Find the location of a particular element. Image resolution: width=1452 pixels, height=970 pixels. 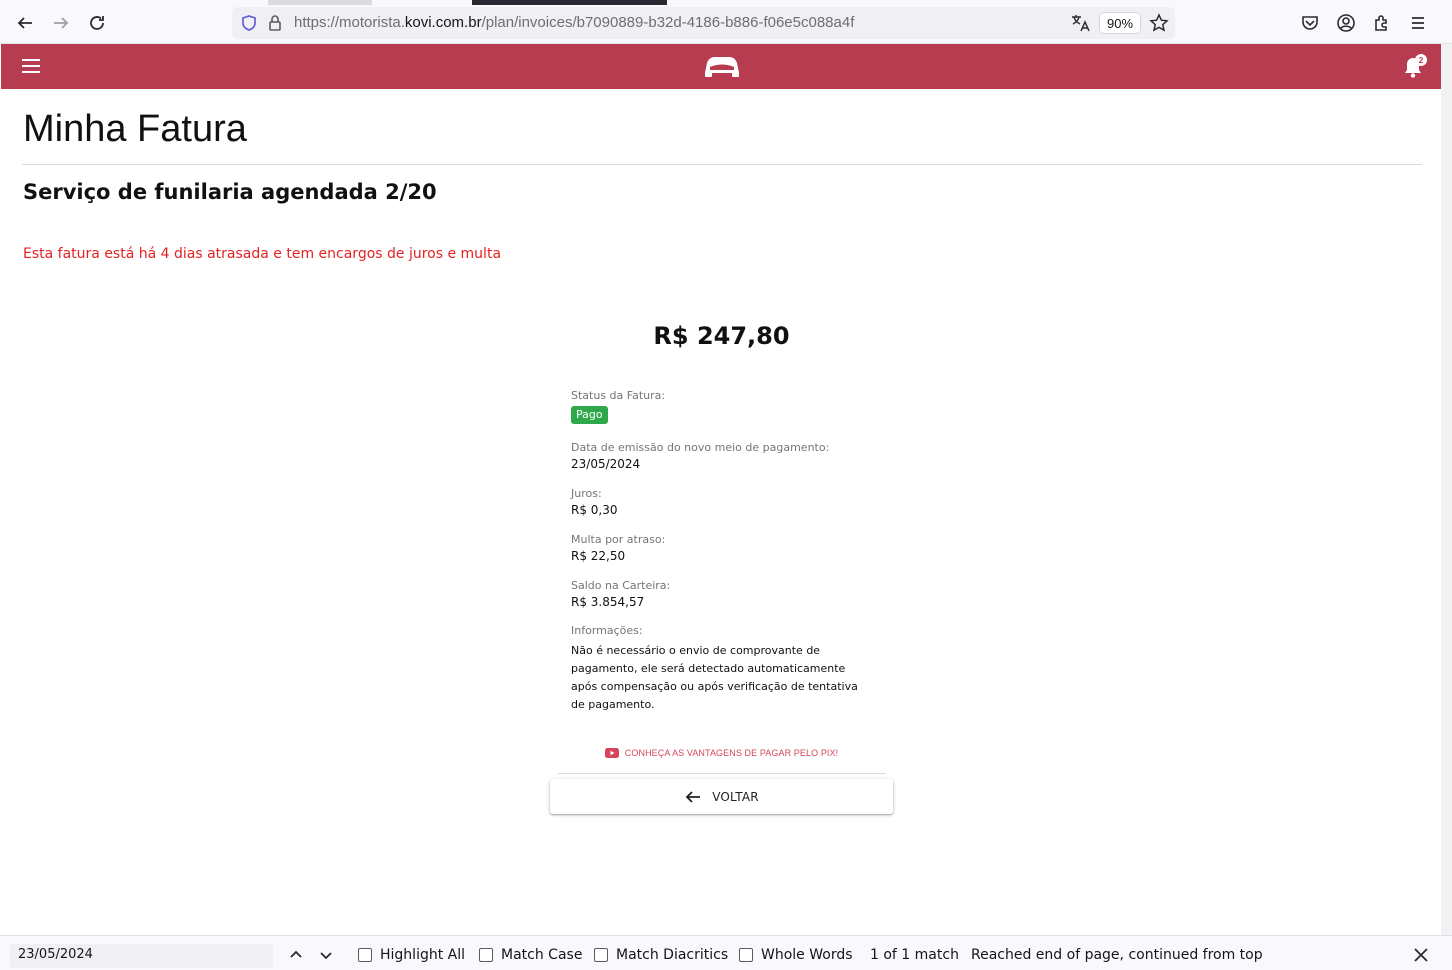

notification-count-badge: 2 is located at coordinates (1421, 60).